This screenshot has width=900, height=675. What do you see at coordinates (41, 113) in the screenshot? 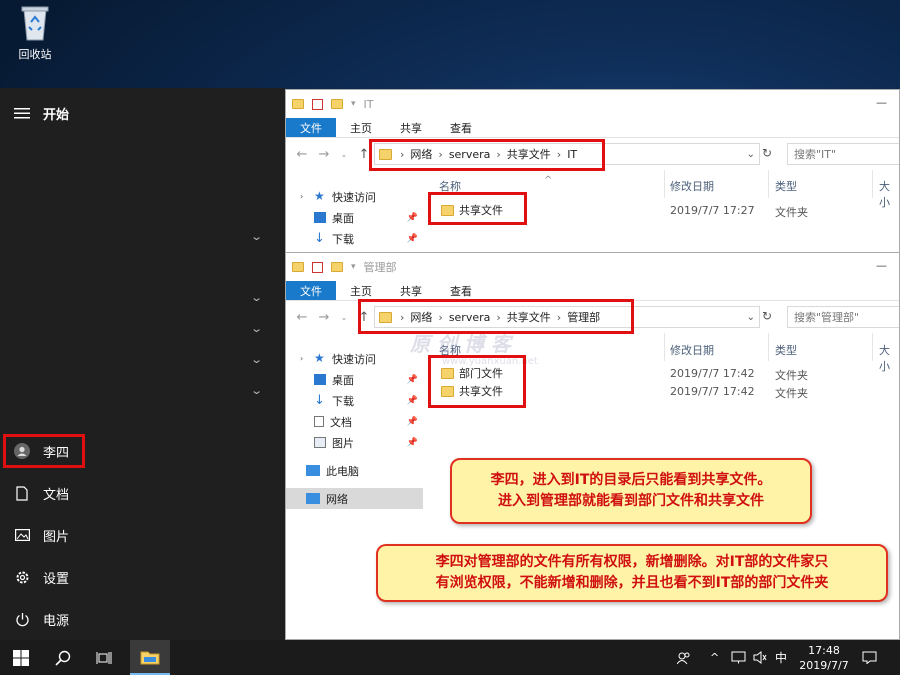
I see `start-header: 开始` at bounding box center [41, 113].